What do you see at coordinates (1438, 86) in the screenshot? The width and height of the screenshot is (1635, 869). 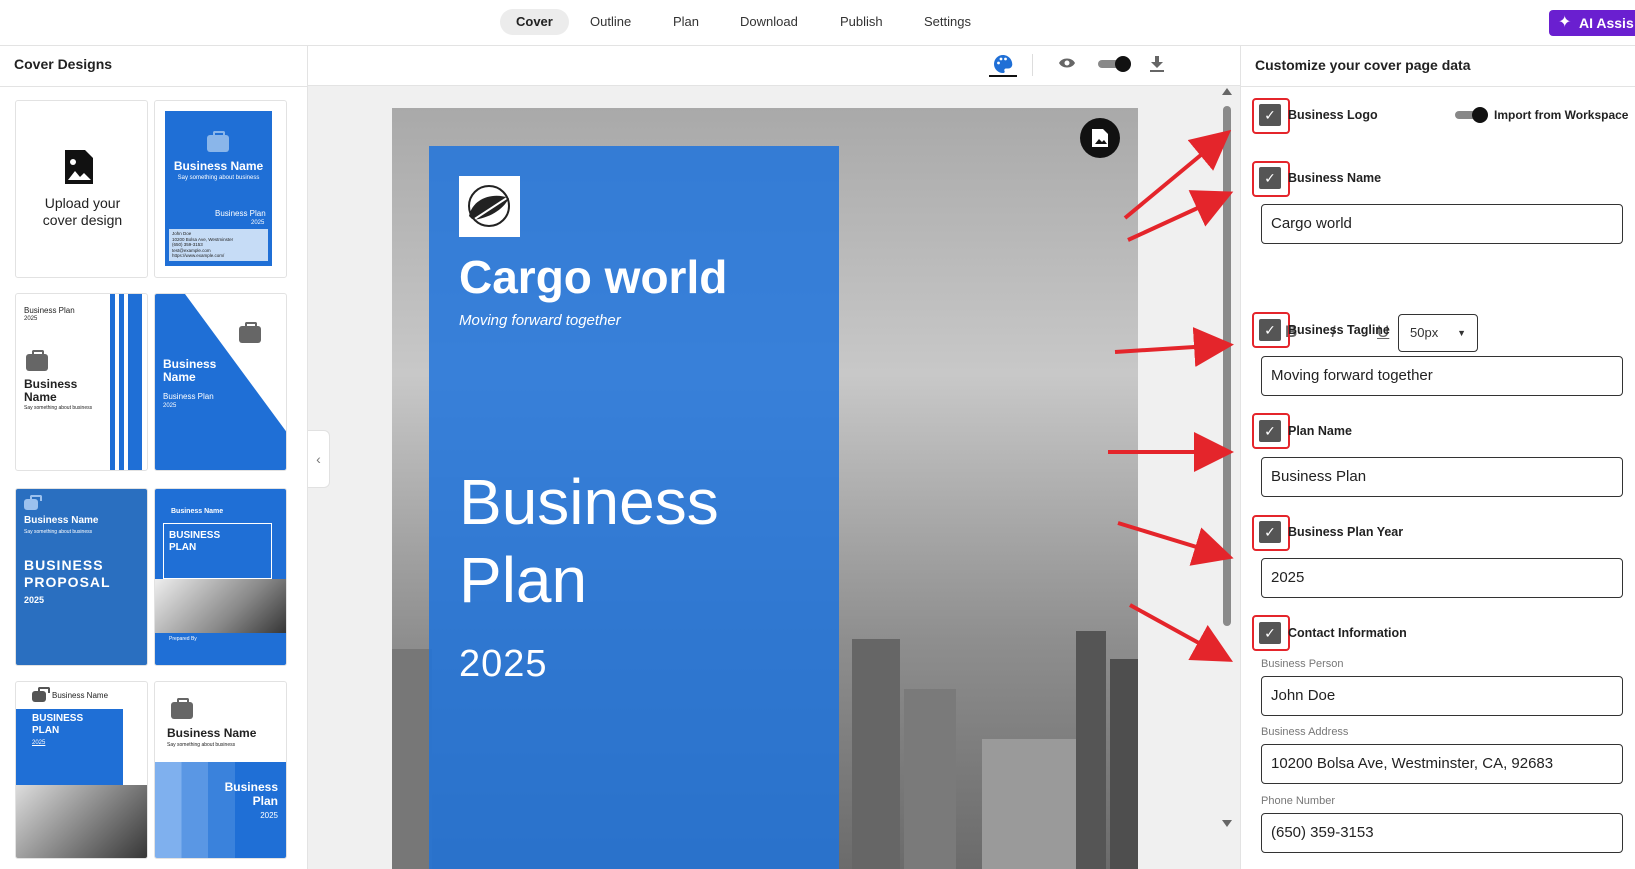 I see `divider` at bounding box center [1438, 86].